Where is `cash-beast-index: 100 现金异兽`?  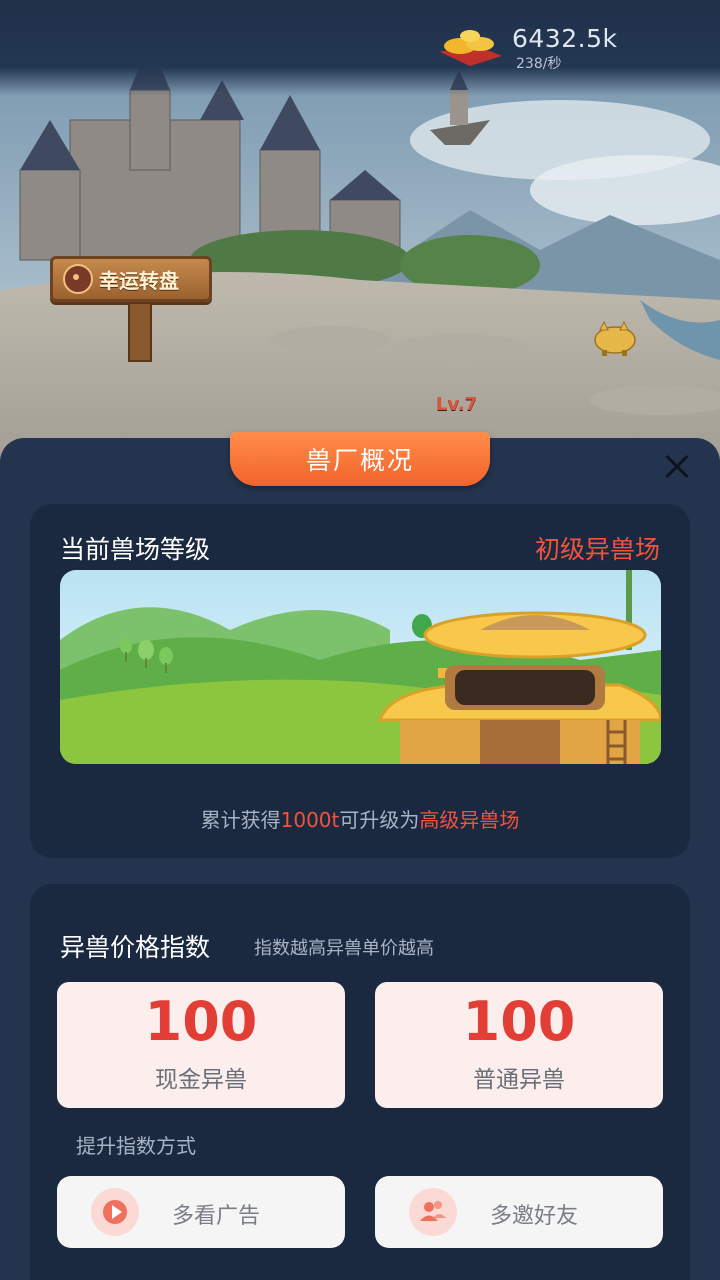 cash-beast-index: 100 现金异兽 is located at coordinates (201, 1045).